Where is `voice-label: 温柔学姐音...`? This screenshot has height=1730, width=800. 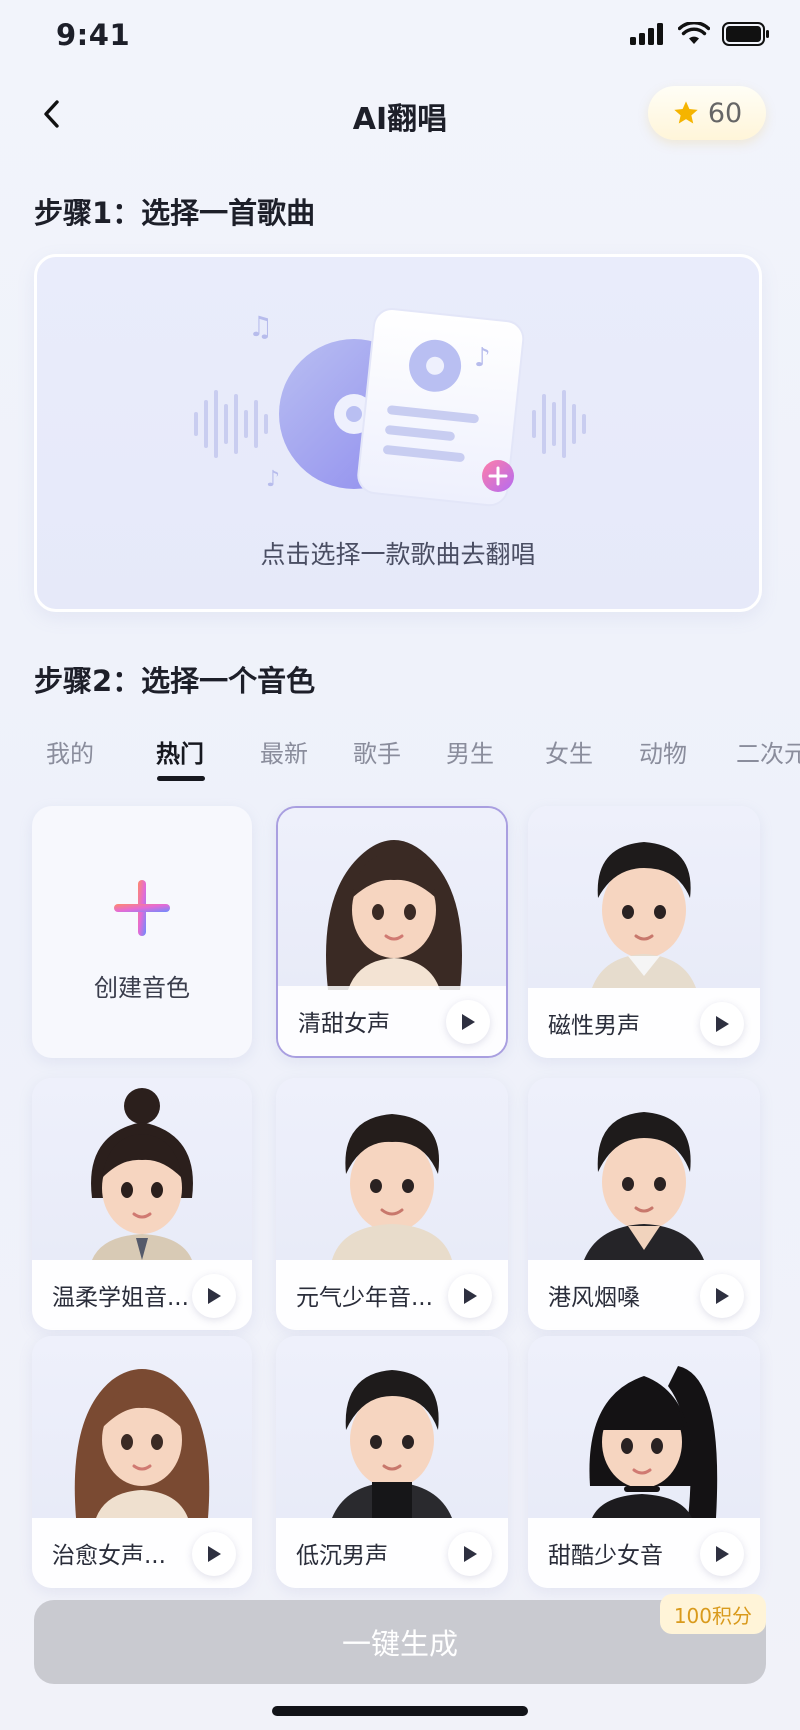 voice-label: 温柔学姐音... is located at coordinates (120, 1298).